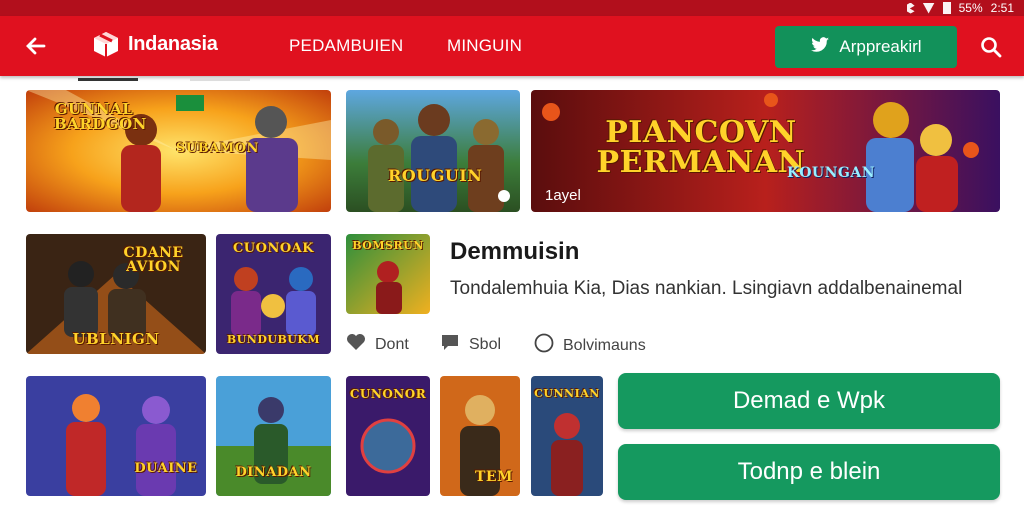  I want to click on game-title: Demmuisin, so click(515, 251).